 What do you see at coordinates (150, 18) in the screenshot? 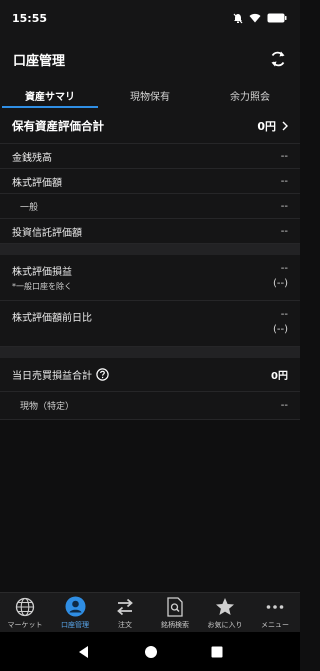
I see `status-bar: 15:55` at bounding box center [150, 18].